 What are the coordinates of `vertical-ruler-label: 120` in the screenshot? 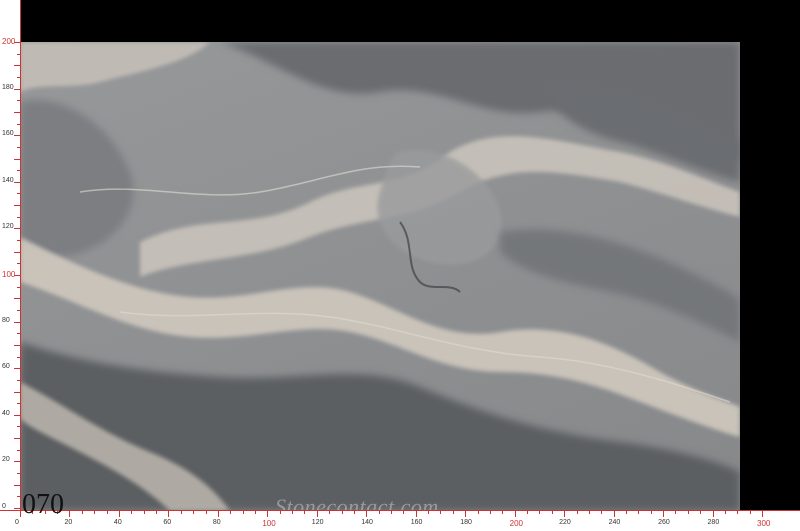 It's located at (8, 227).